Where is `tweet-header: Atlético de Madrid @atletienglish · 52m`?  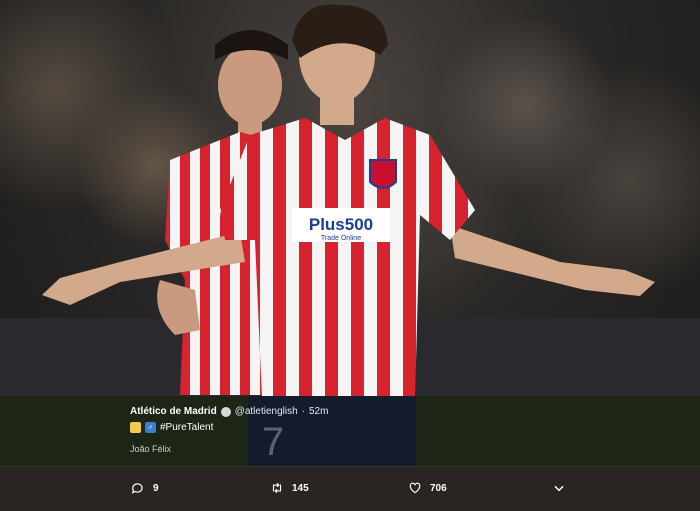 tweet-header: Atlético de Madrid @atletienglish · 52m is located at coordinates (229, 411).